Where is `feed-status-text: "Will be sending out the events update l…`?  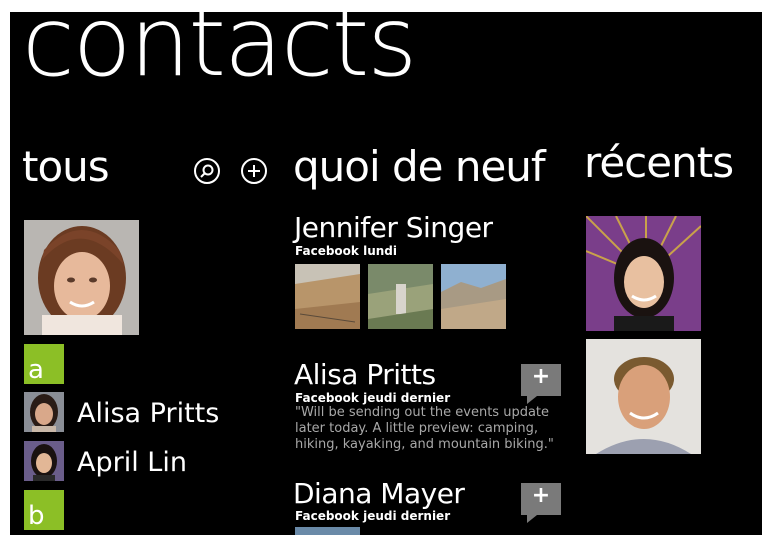
feed-status-text: "Will be sending out the events update l… is located at coordinates (424, 428).